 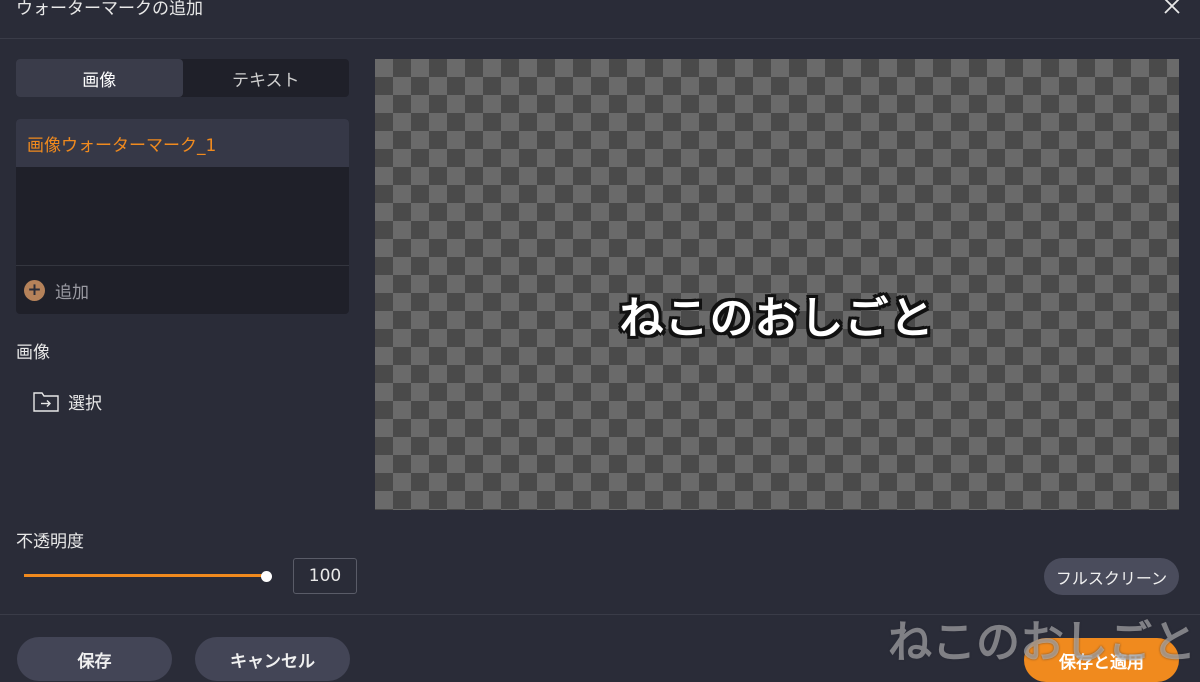 What do you see at coordinates (1101, 660) in the screenshot?
I see `save-and-apply-button: 保存と適用` at bounding box center [1101, 660].